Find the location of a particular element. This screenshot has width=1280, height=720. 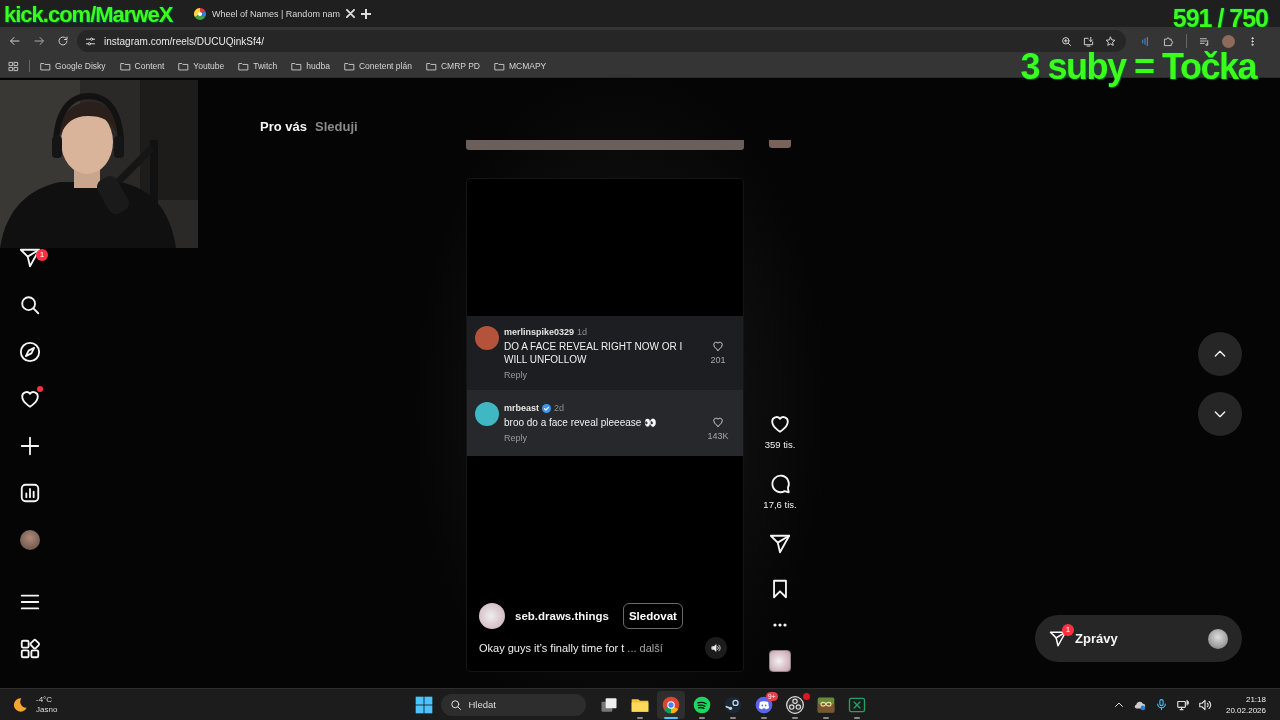

stream-overlay-text: kick.com/MarweX is located at coordinates (88, 15).